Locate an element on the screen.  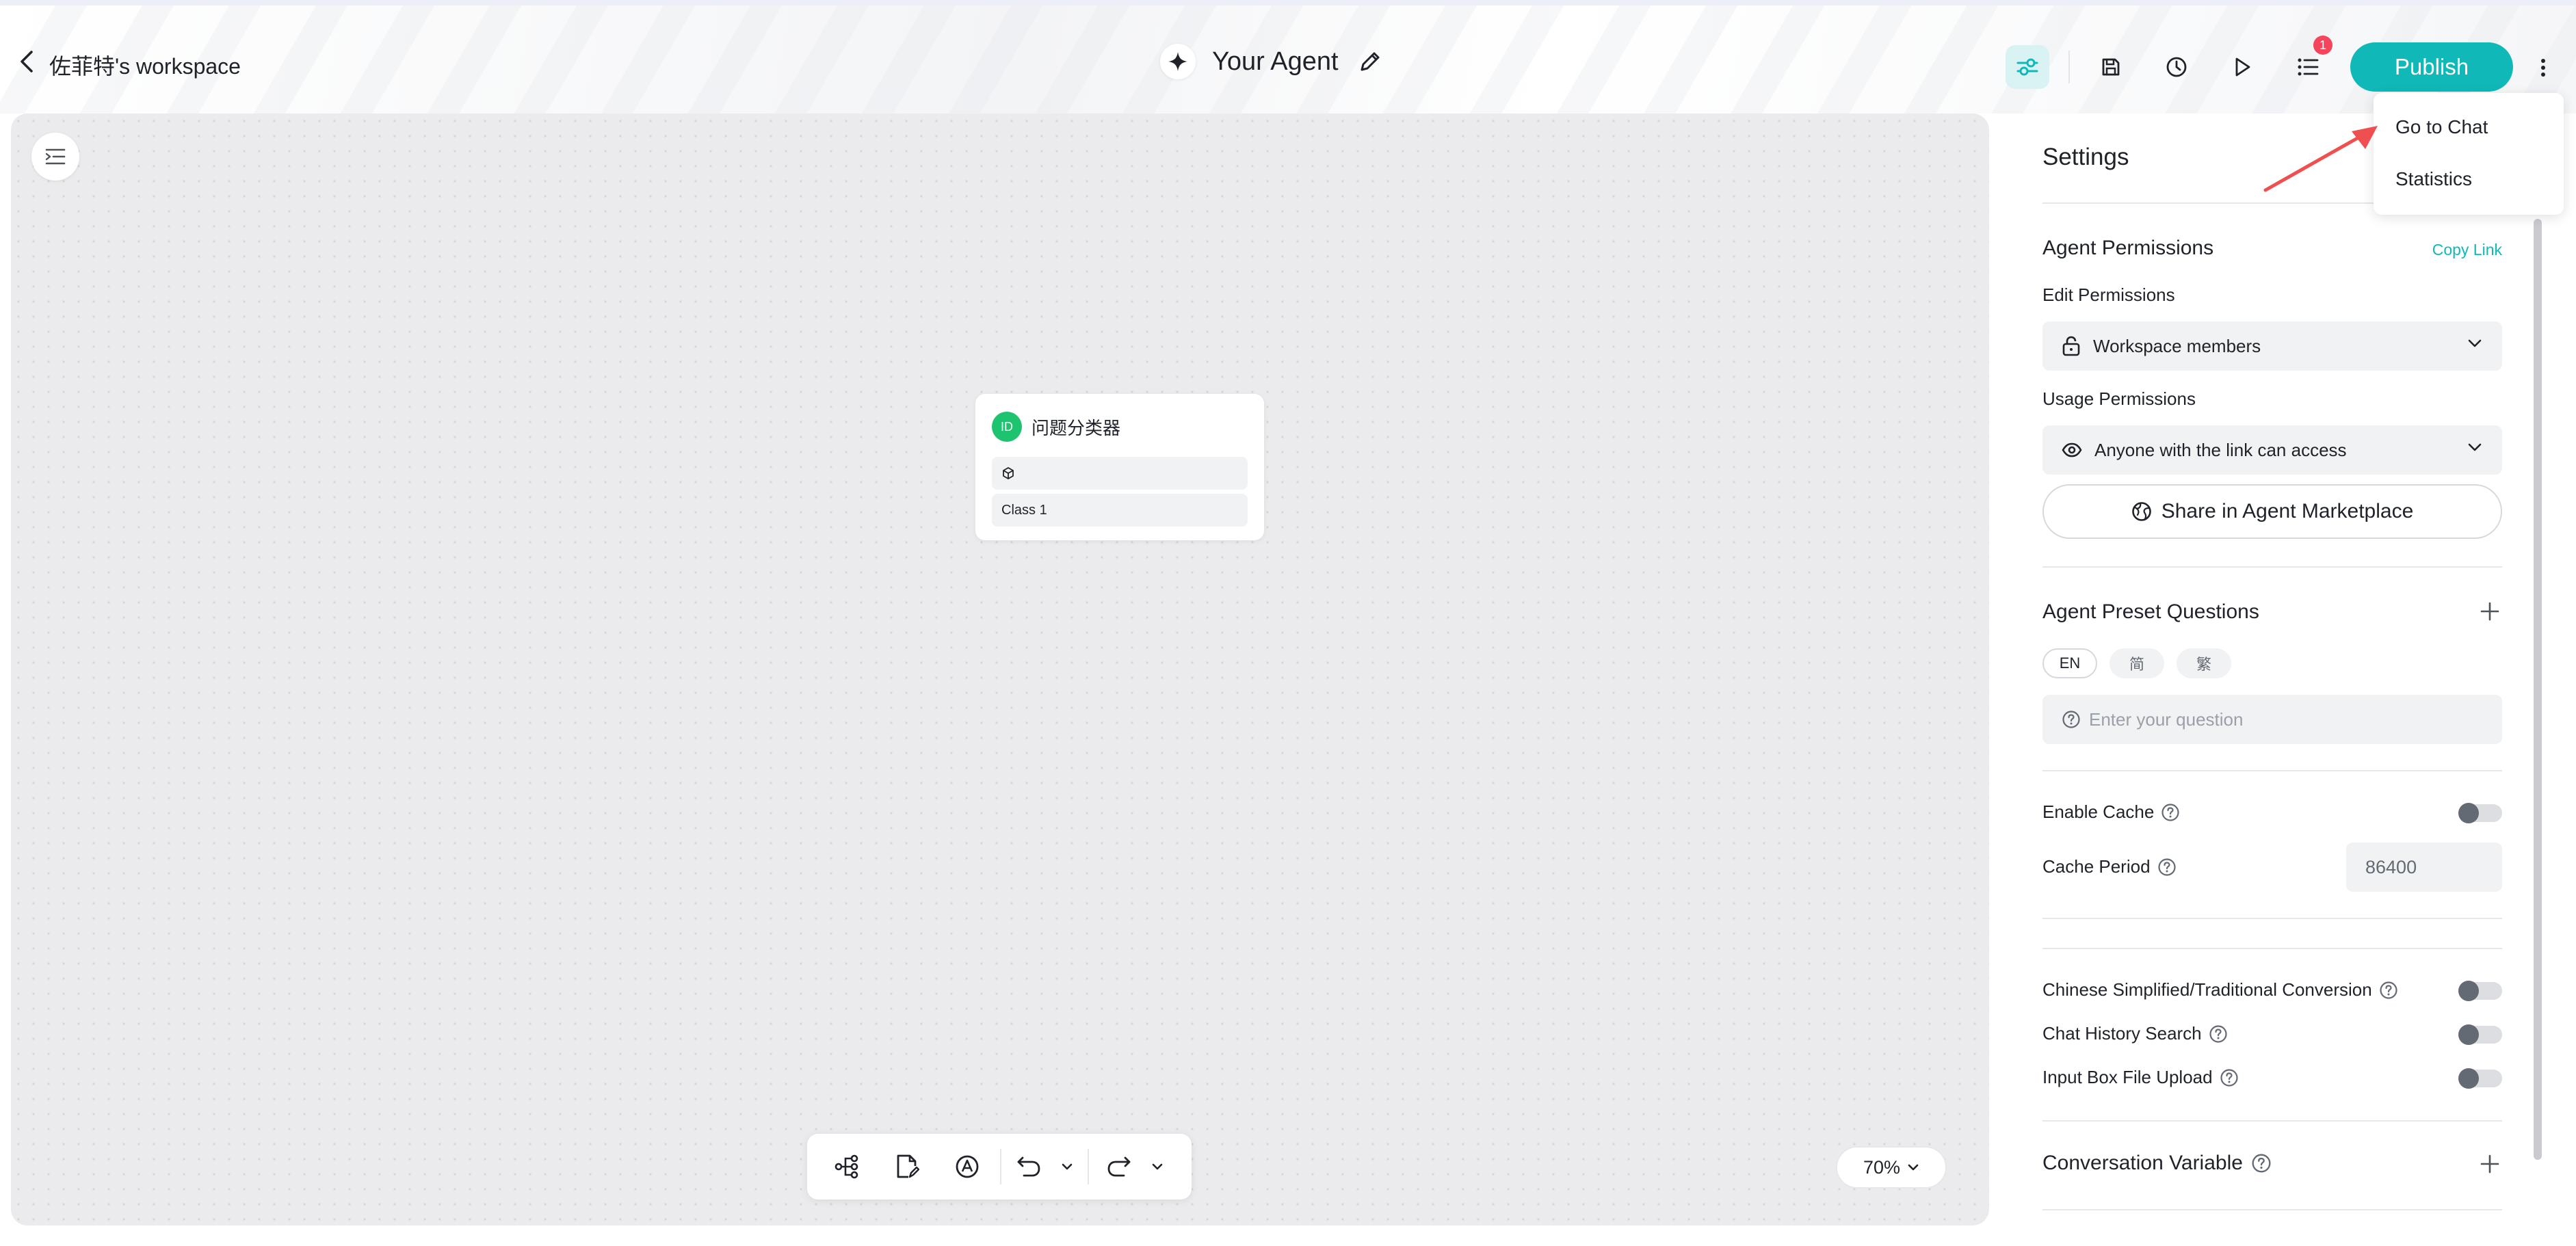
sparkle-icon is located at coordinates (1178, 61).